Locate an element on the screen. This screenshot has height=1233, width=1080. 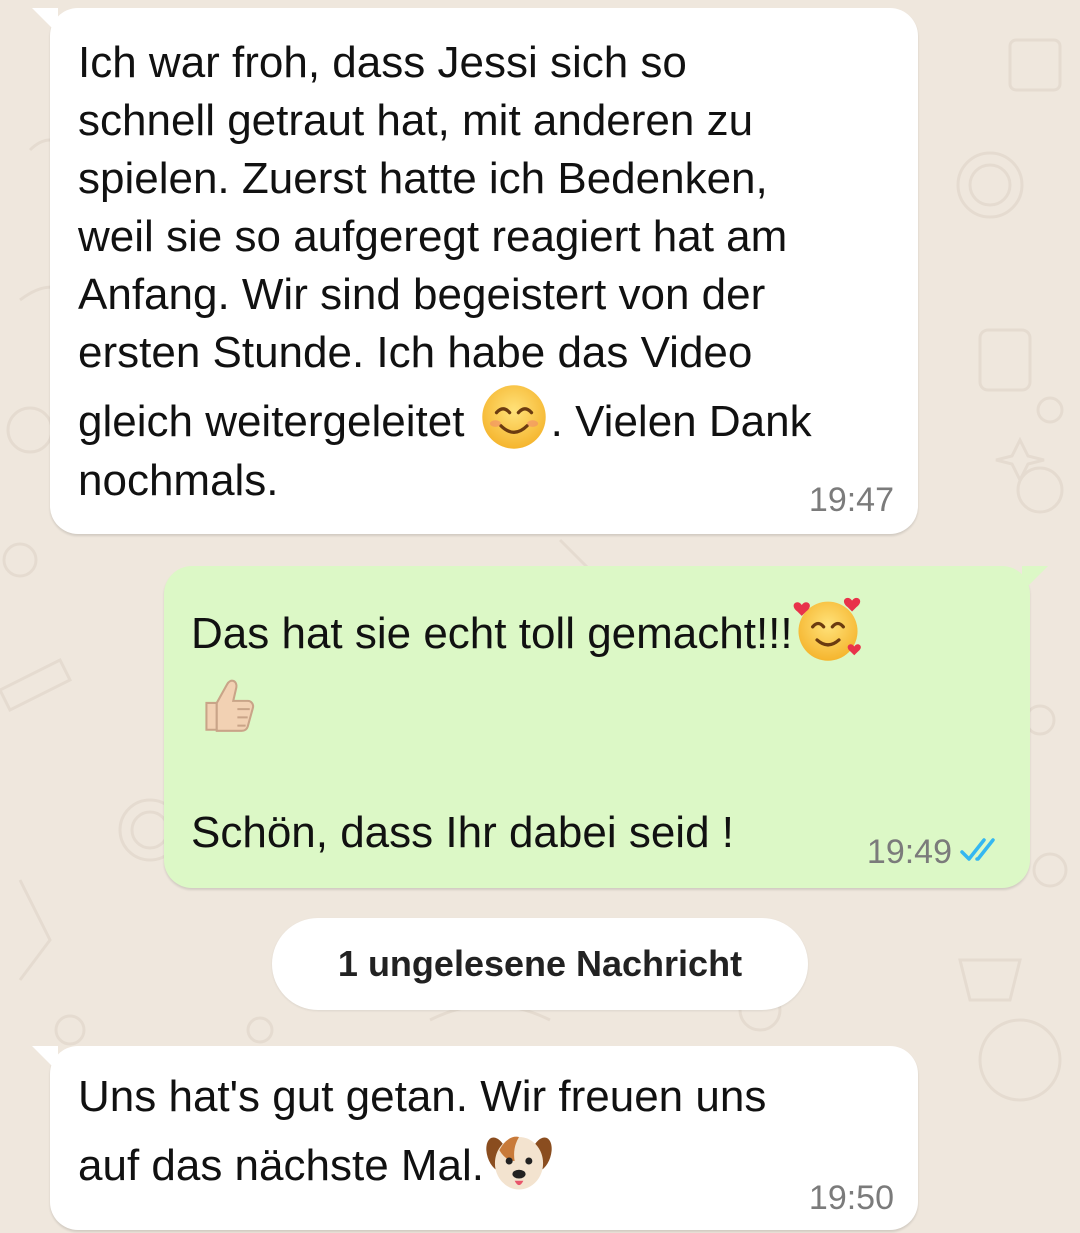
message-text: Schön, dass Ihr dabei seid ! is located at coordinates (462, 832).